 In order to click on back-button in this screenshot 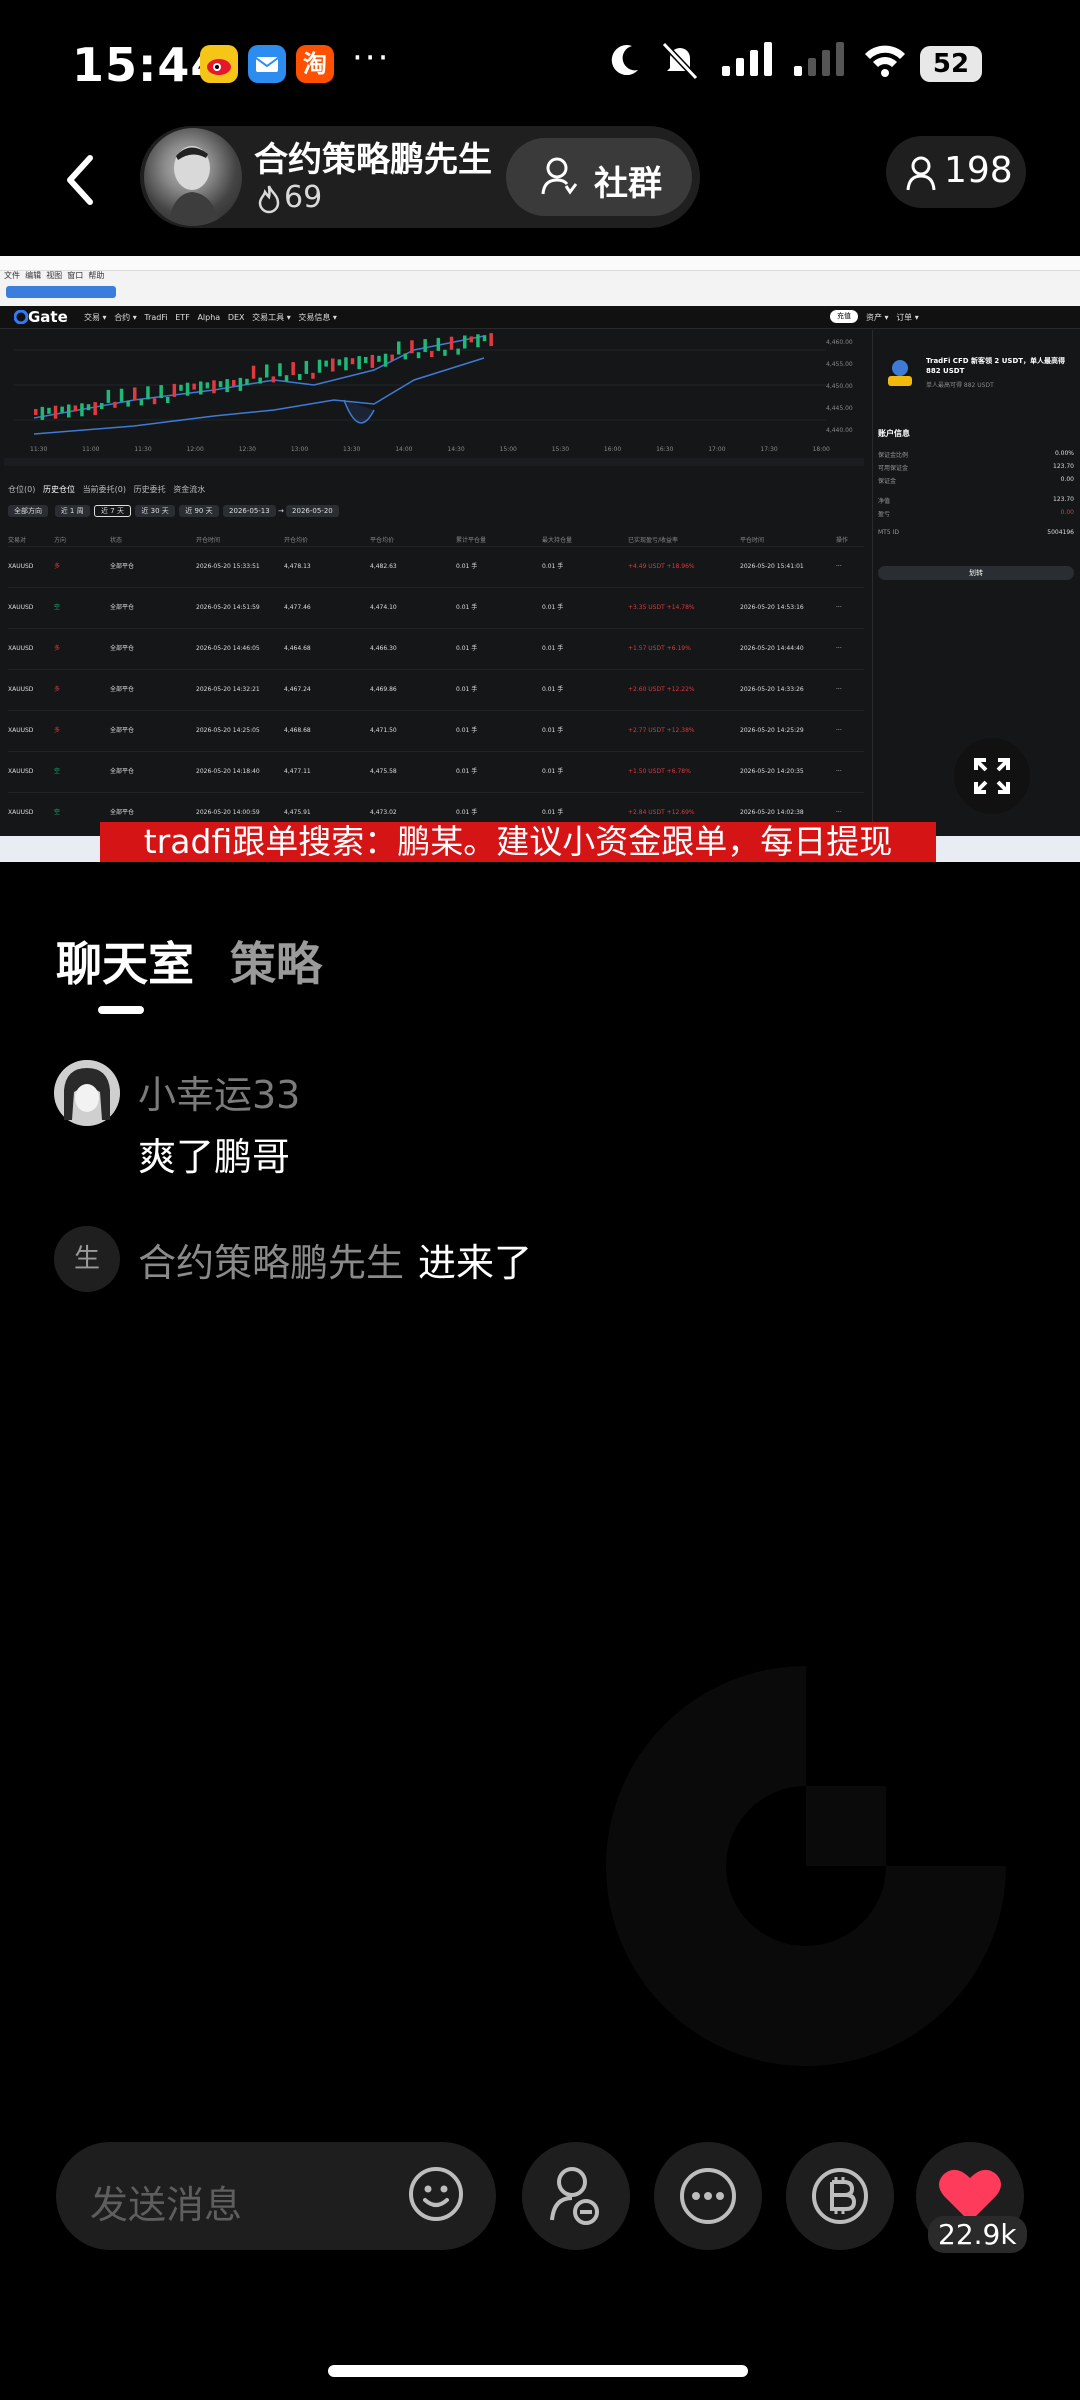, I will do `click(80, 180)`.